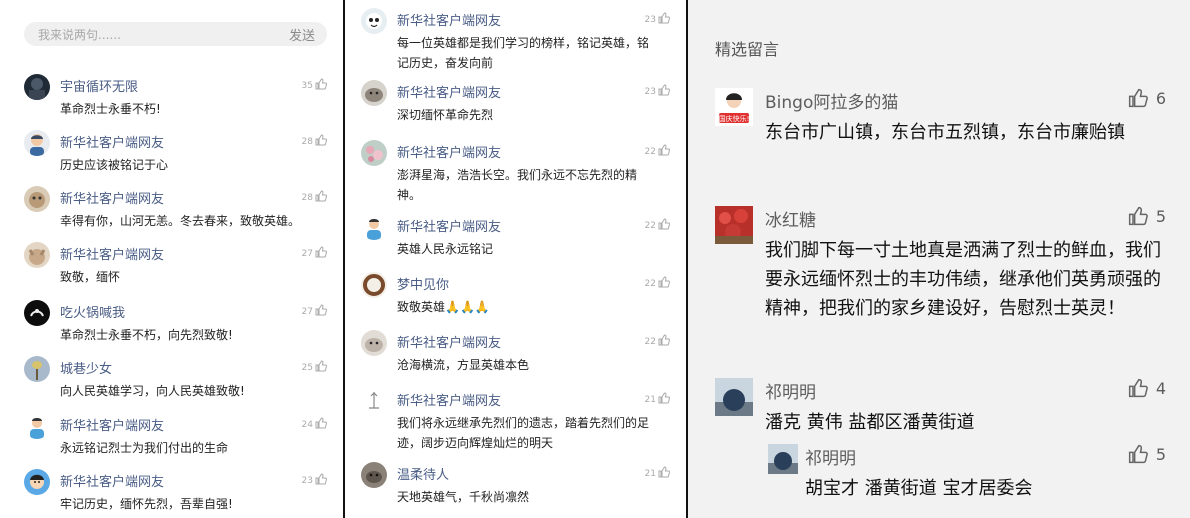 The width and height of the screenshot is (1190, 518). I want to click on like-button: 35, so click(315, 84).